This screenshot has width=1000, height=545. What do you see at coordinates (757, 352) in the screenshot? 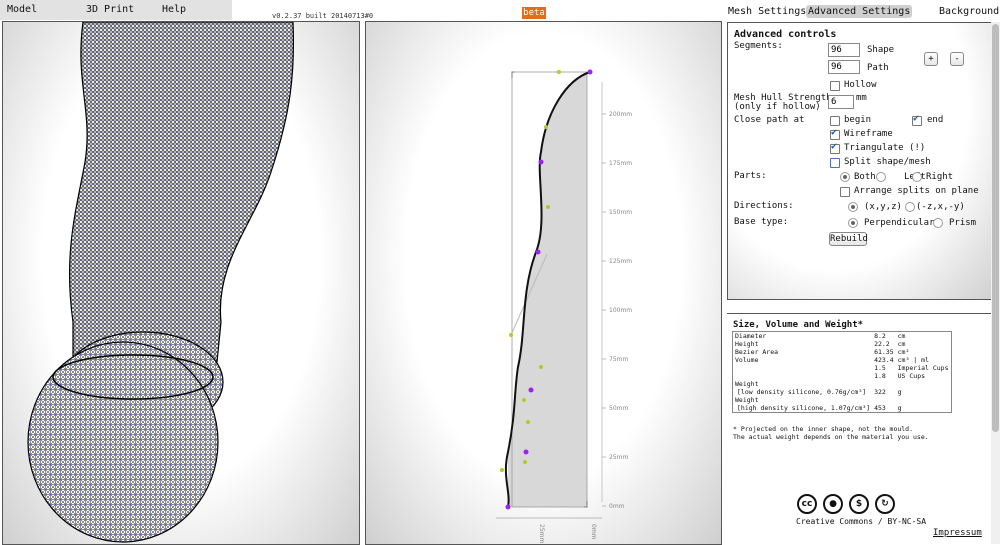
I see `size-cell: Bezier Area` at bounding box center [757, 352].